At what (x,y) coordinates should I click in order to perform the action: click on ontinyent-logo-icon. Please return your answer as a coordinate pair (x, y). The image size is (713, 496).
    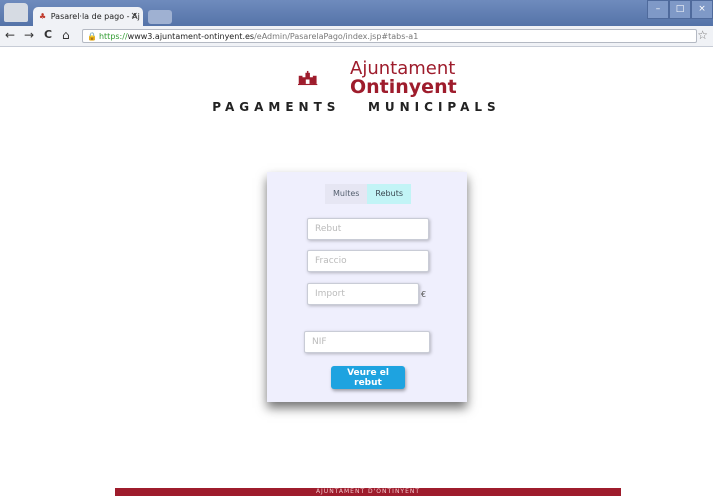
    Looking at the image, I should click on (308, 78).